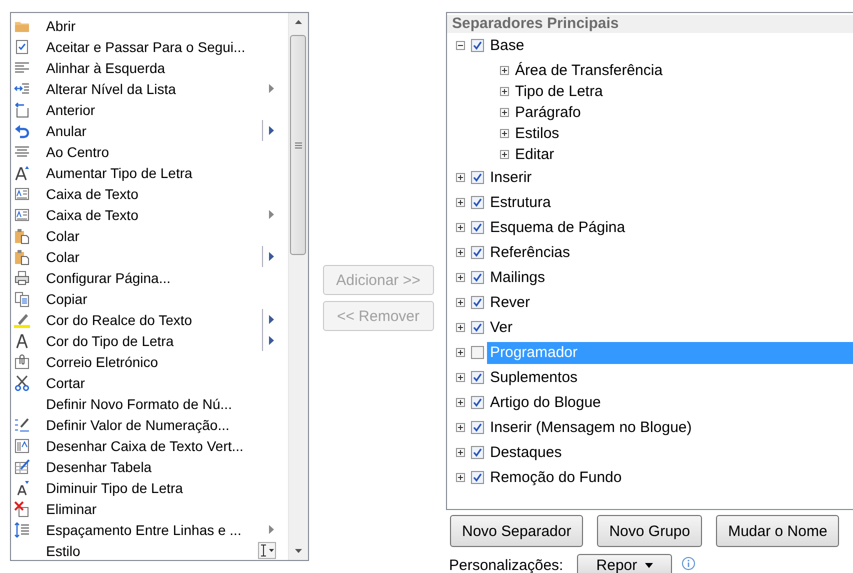 This screenshot has width=853, height=573. Describe the element at coordinates (267, 550) in the screenshot. I see `text-cursor-dropdown-icon` at that location.